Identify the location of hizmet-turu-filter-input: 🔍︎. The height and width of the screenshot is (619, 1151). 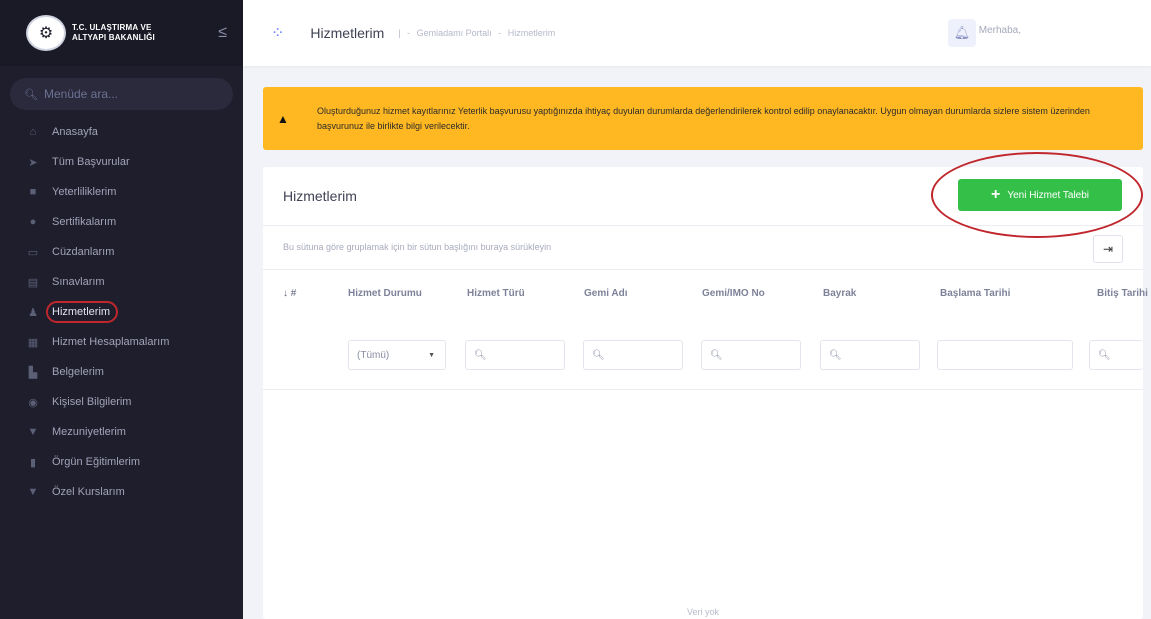
(515, 355).